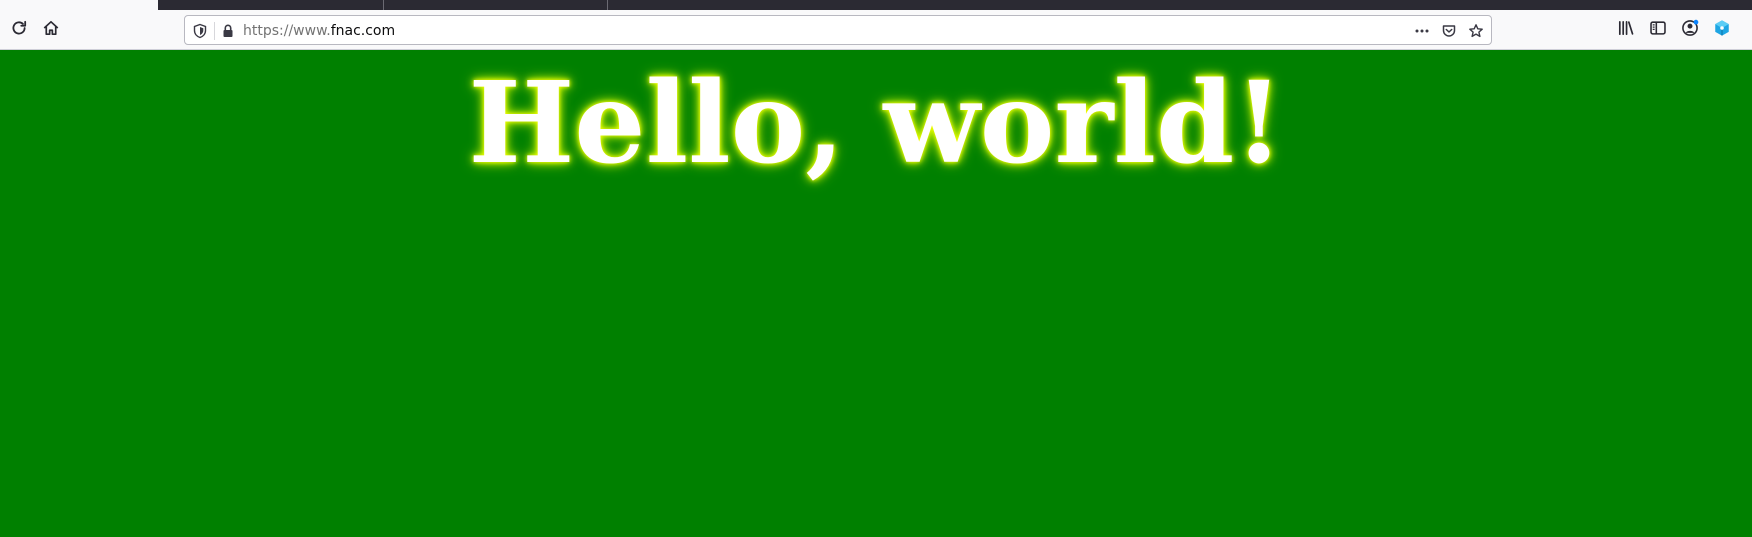 Image resolution: width=1752 pixels, height=537 pixels. Describe the element at coordinates (1422, 31) in the screenshot. I see `more-dots-icon` at that location.